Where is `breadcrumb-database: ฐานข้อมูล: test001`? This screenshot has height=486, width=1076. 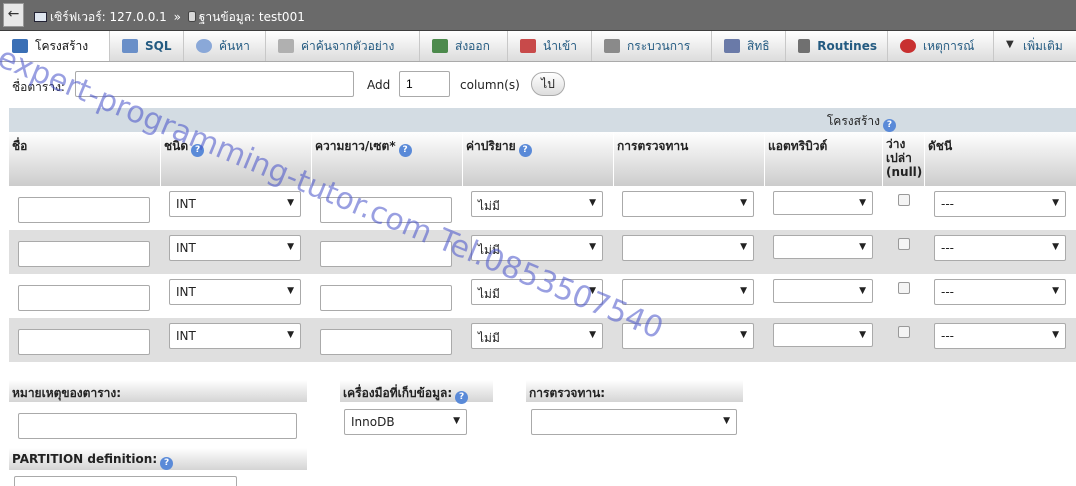 breadcrumb-database: ฐานข้อมูล: test001 is located at coordinates (252, 17).